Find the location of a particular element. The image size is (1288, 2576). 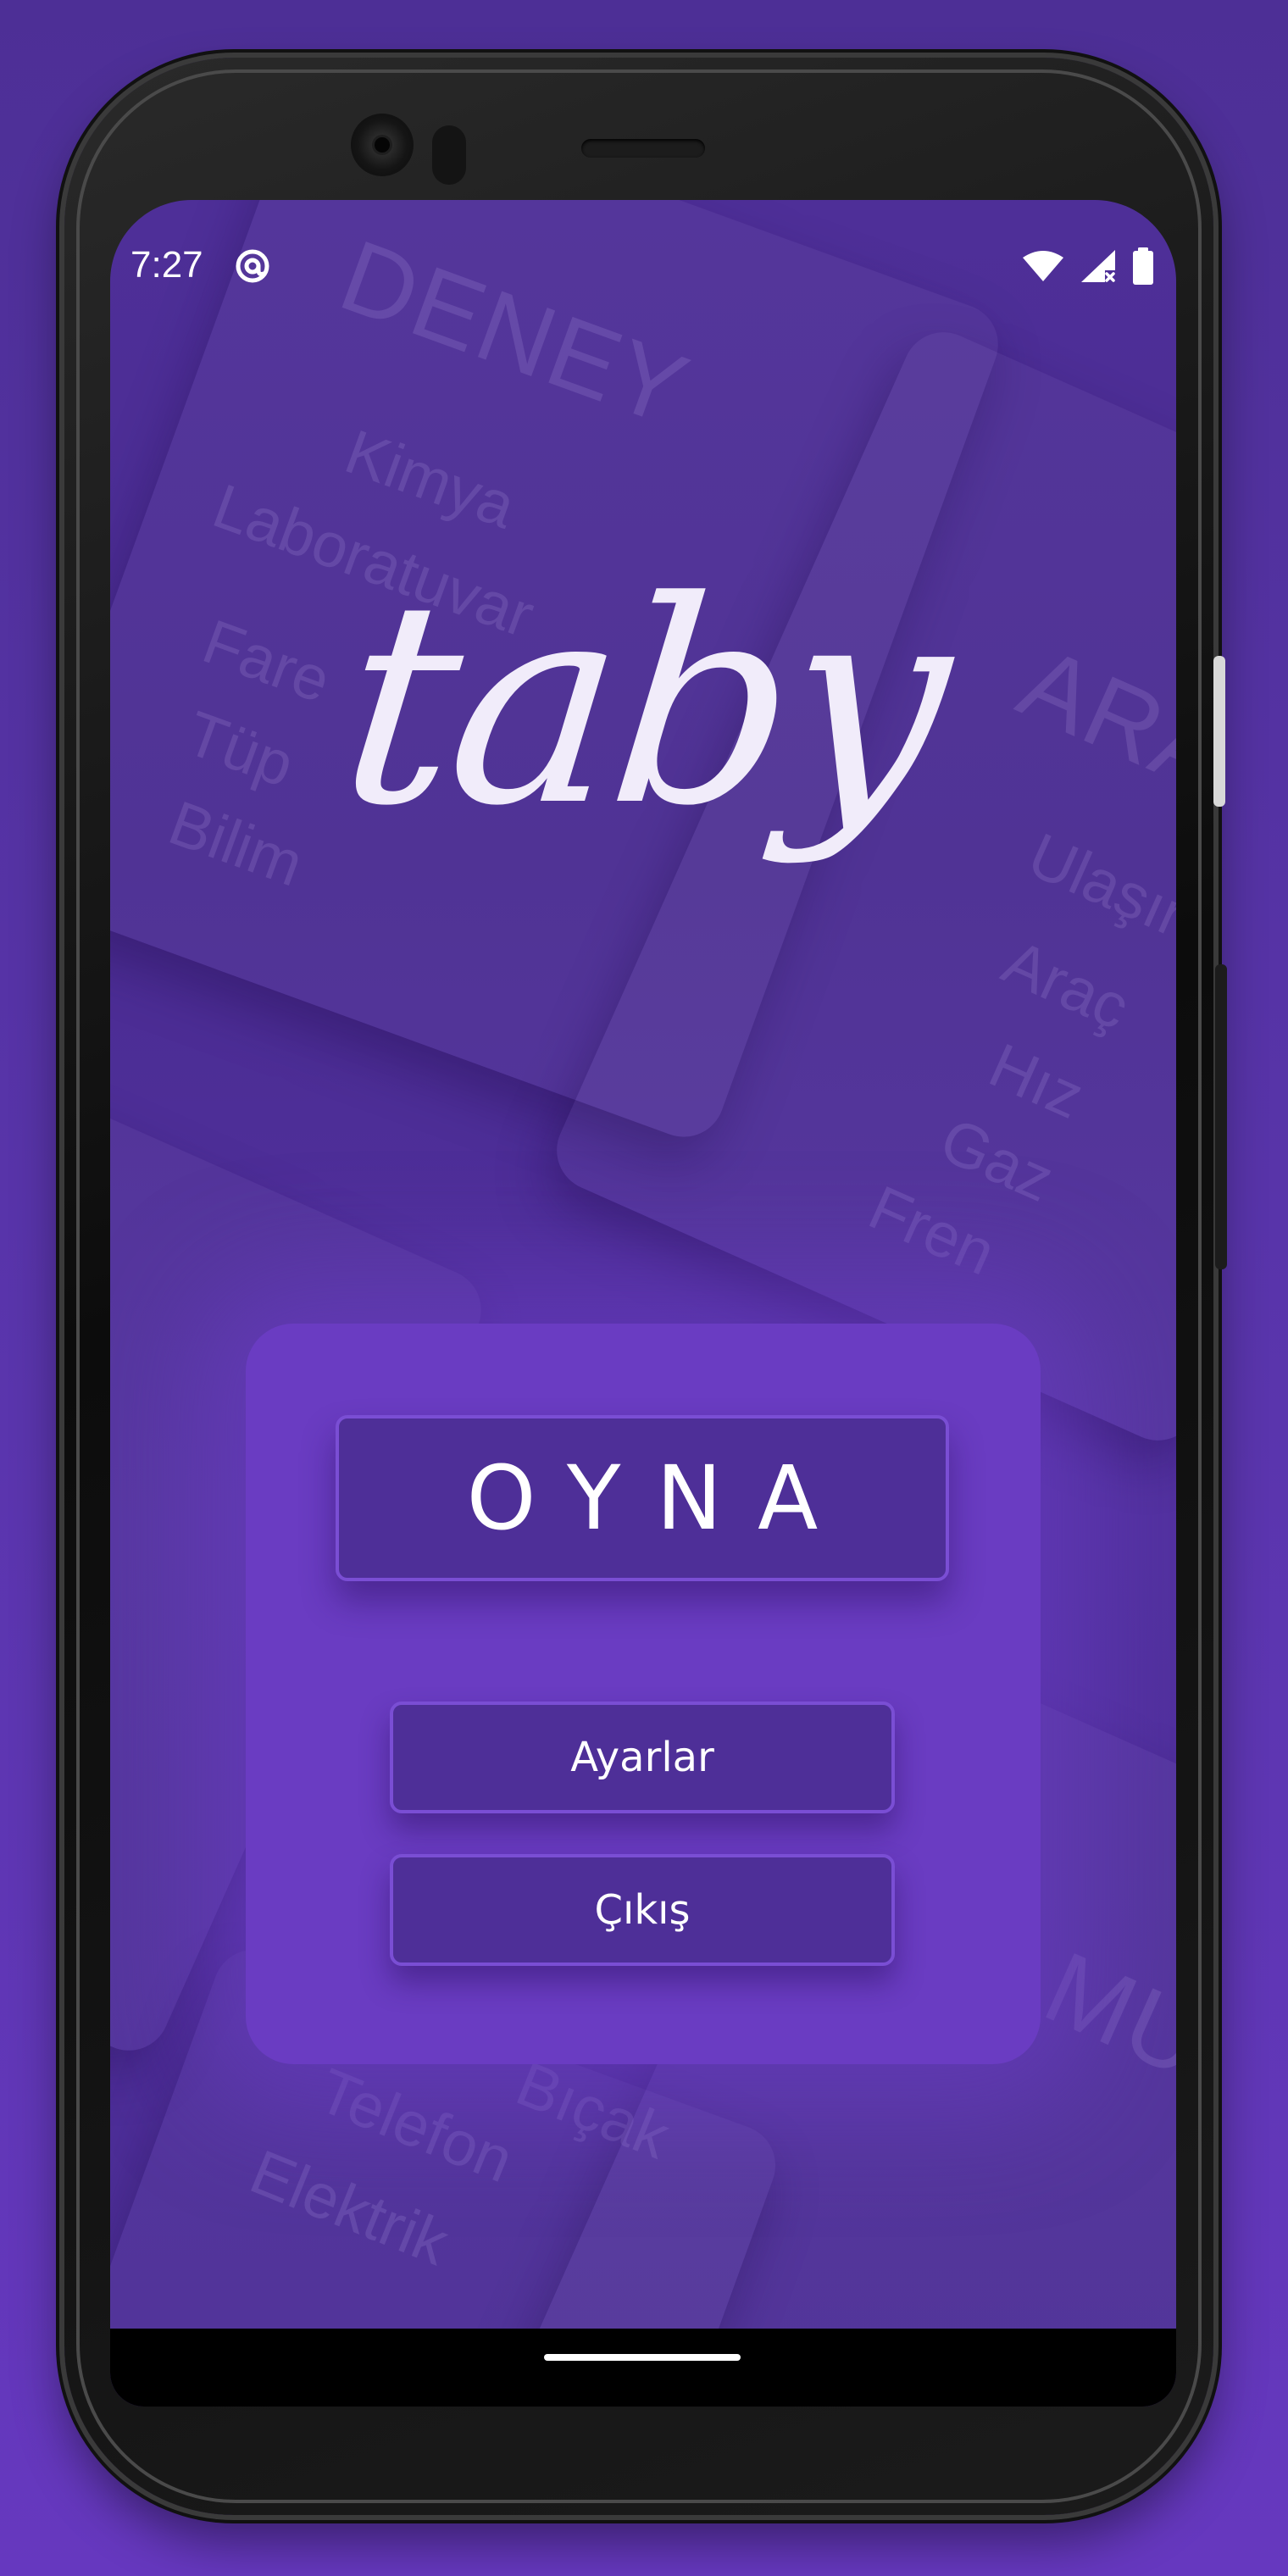

power-button is located at coordinates (1219, 731).